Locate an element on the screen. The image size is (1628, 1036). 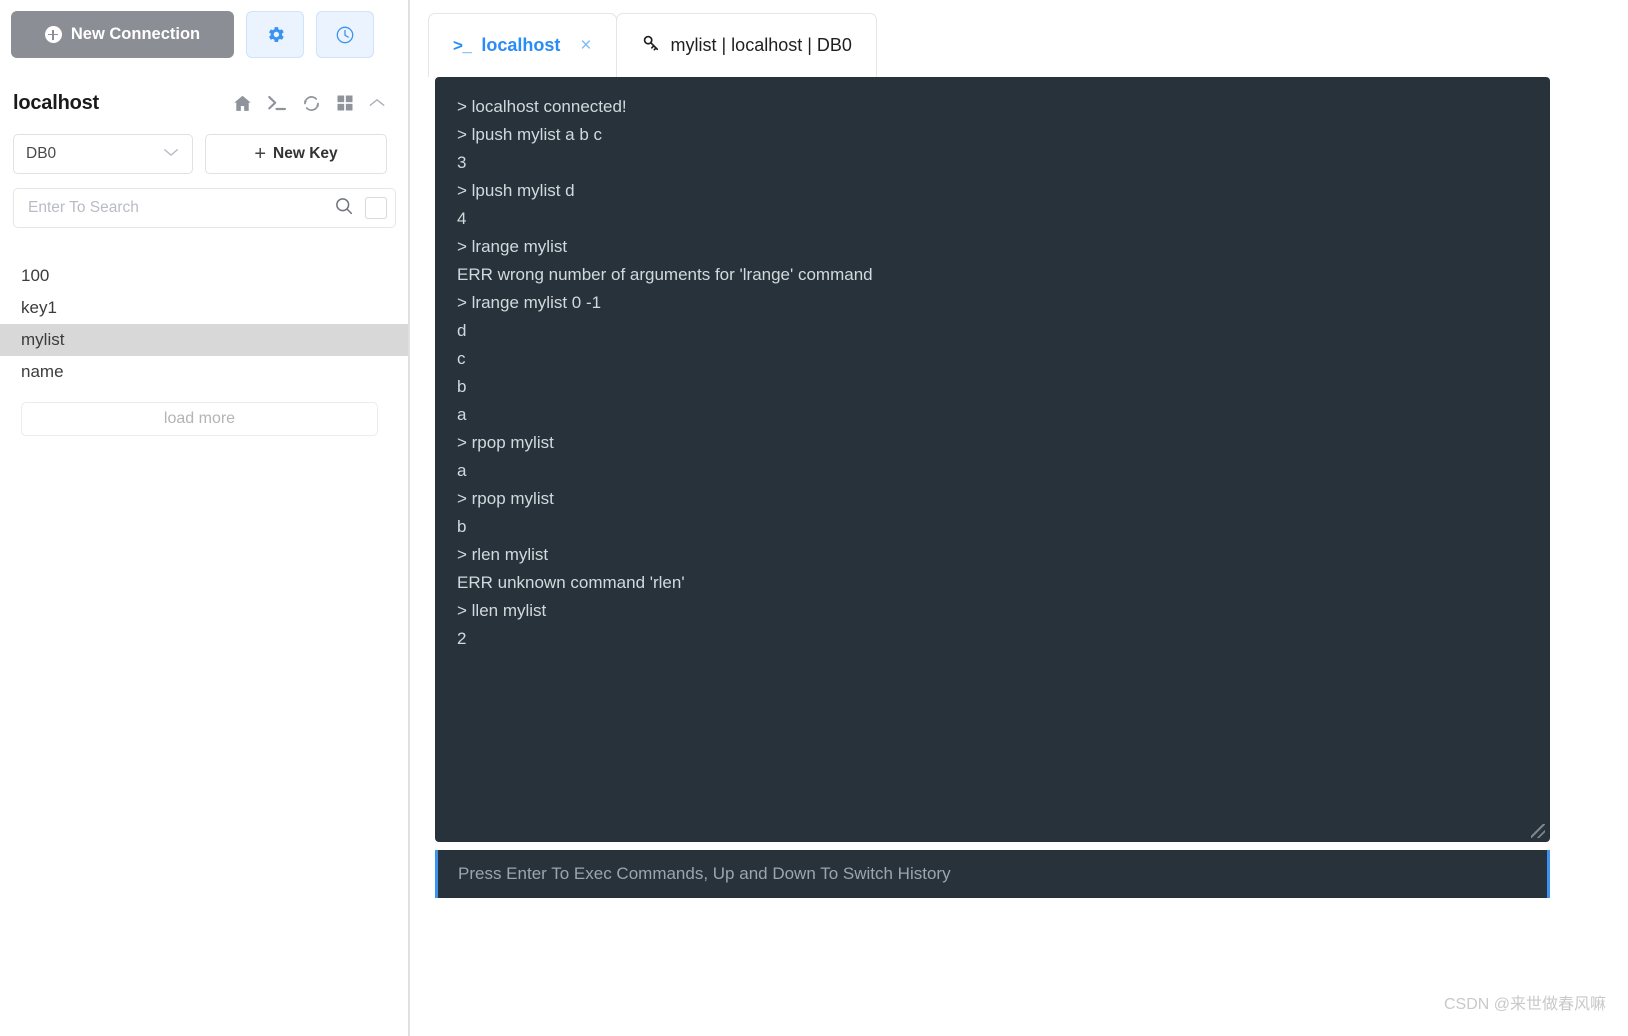
refresh-icon is located at coordinates (311, 103).